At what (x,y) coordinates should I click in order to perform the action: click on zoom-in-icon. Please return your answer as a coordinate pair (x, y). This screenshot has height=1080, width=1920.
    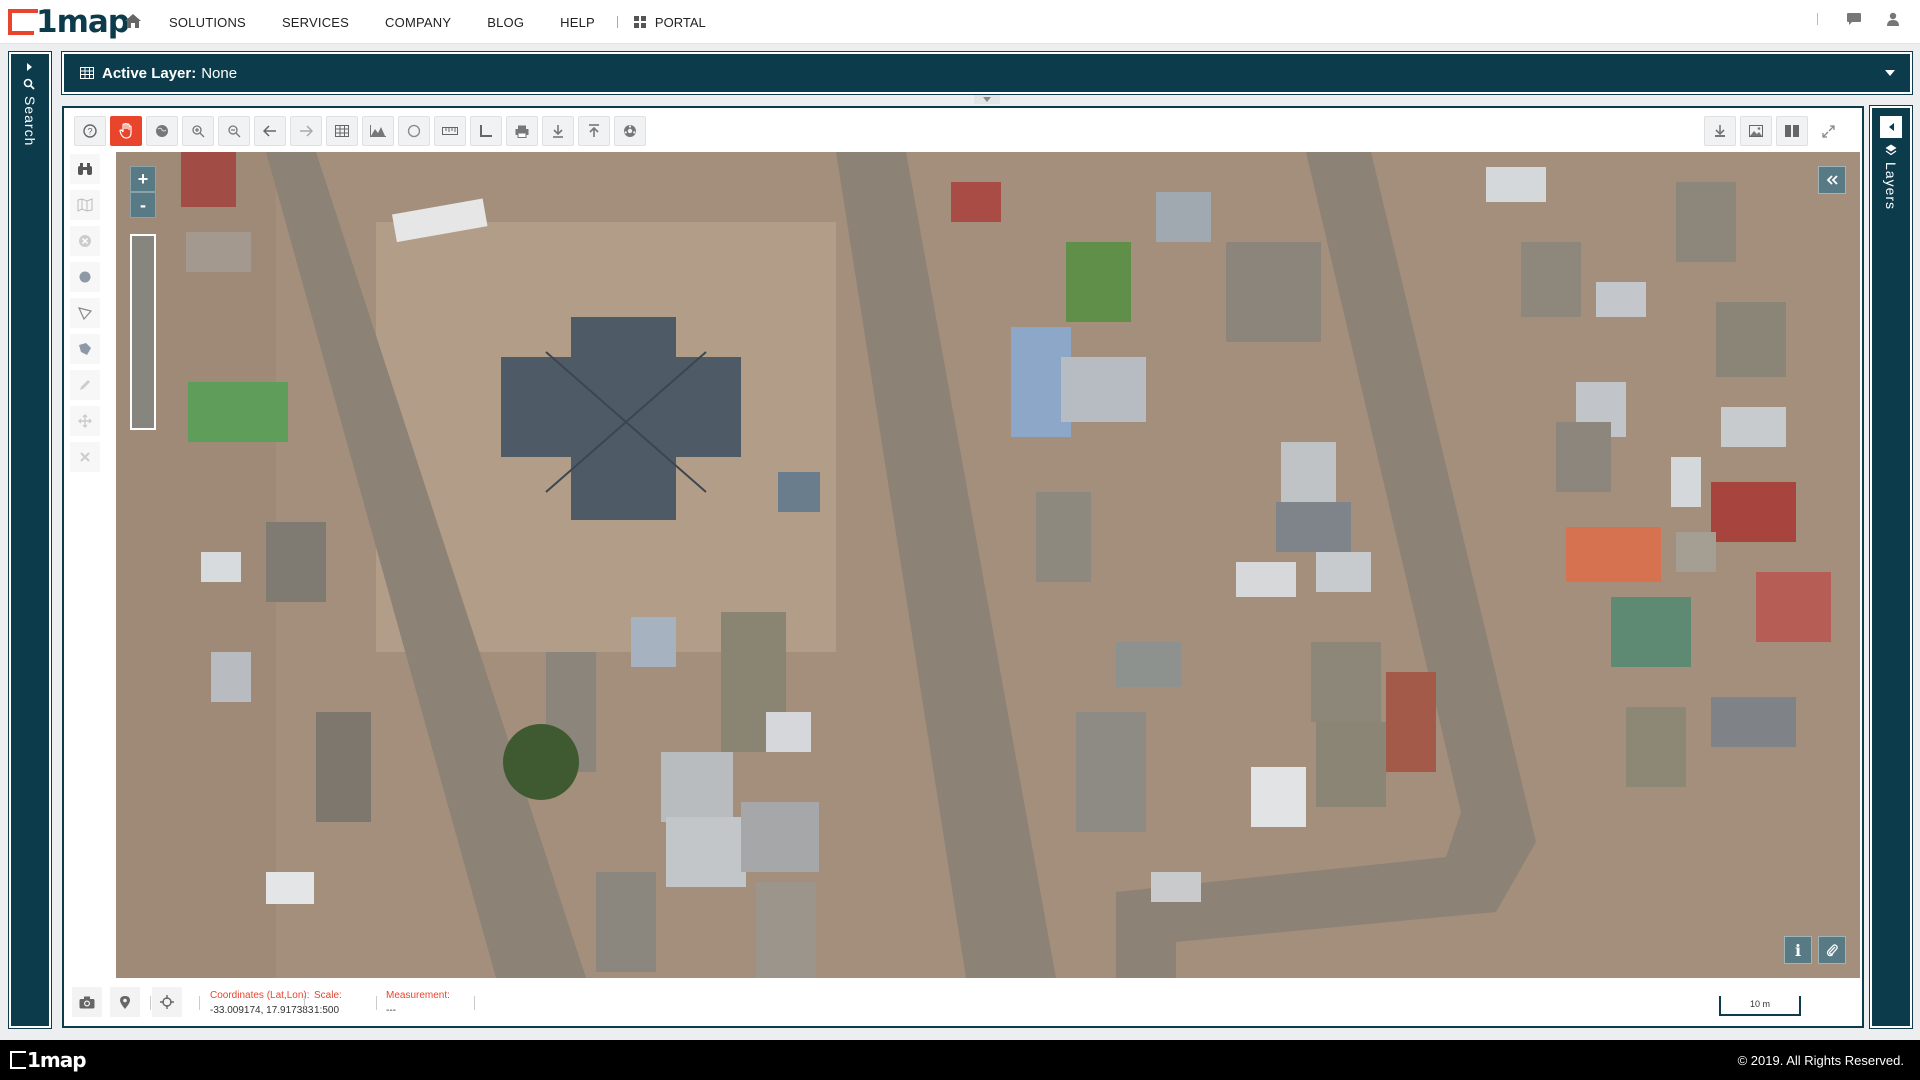
    Looking at the image, I should click on (198, 131).